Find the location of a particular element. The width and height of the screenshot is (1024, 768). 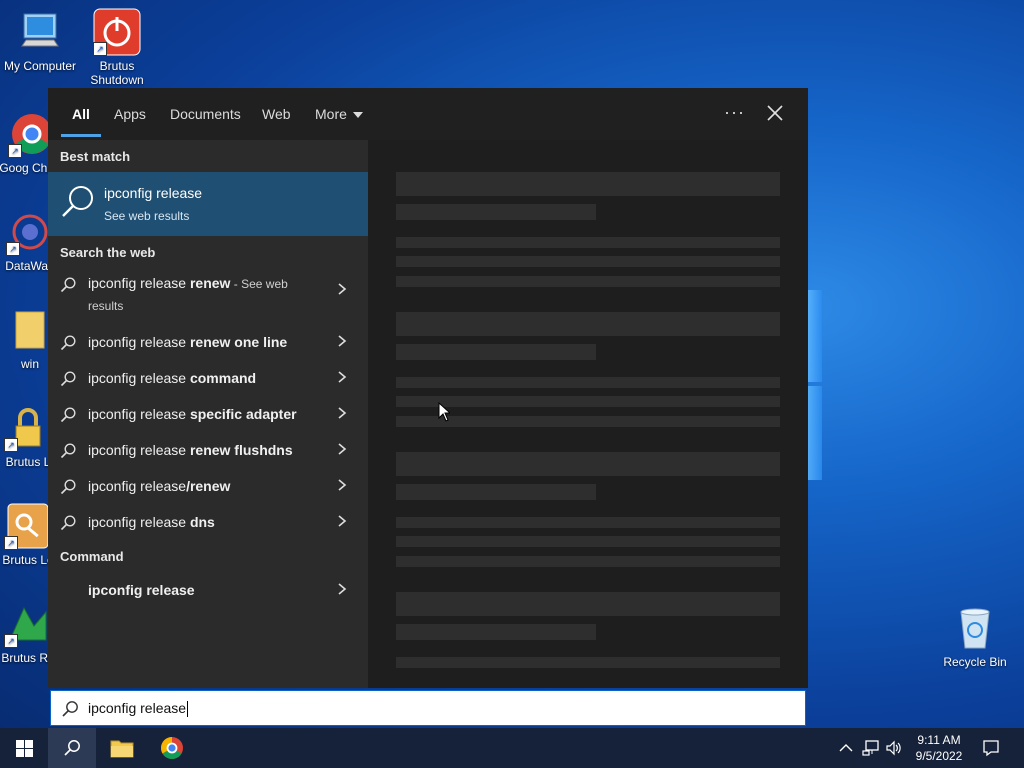

file-explorer-button is located at coordinates (122, 748).